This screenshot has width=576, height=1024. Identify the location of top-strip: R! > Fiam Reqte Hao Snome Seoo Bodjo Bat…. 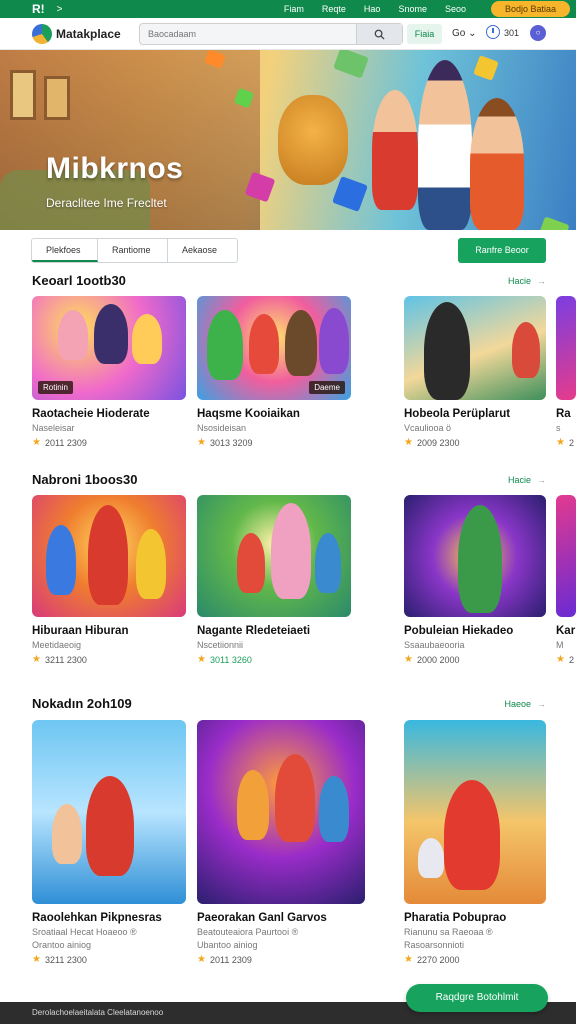
(288, 9).